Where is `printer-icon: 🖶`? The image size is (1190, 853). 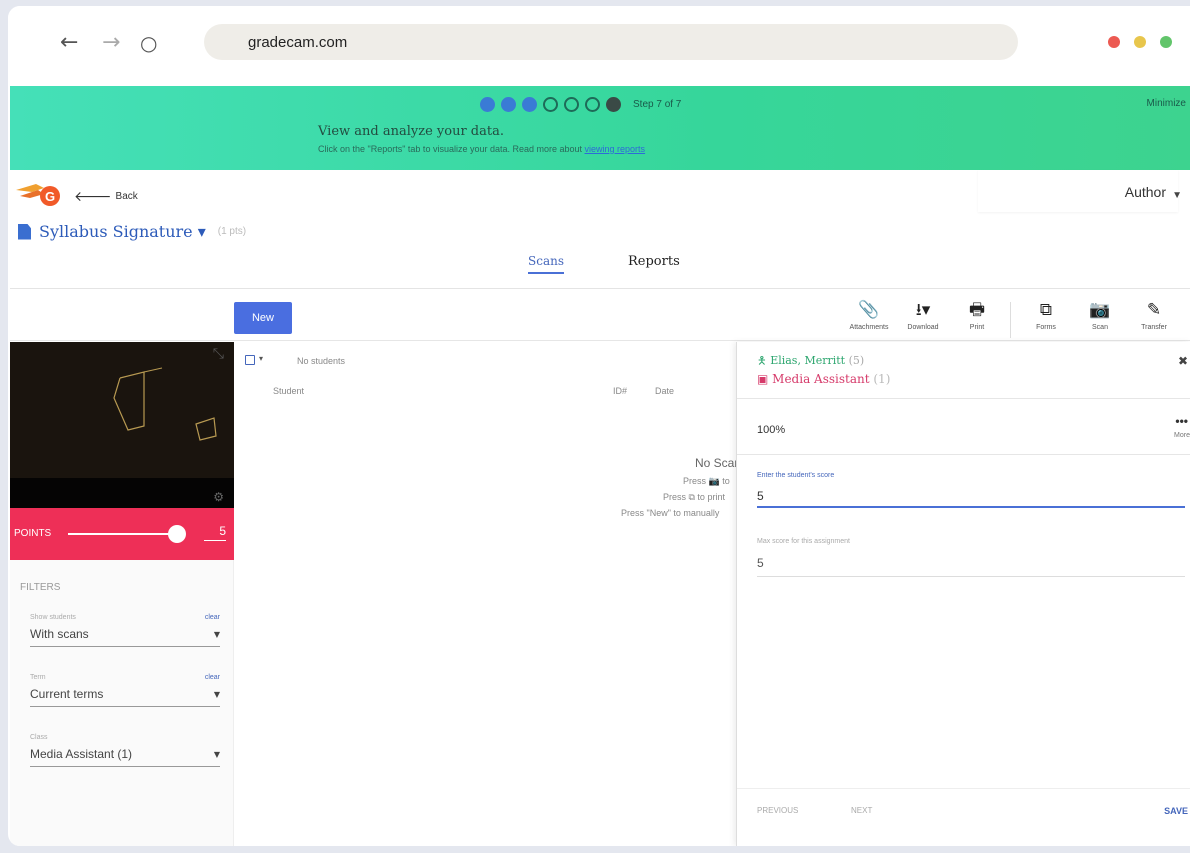
printer-icon: 🖶 is located at coordinates (977, 310).